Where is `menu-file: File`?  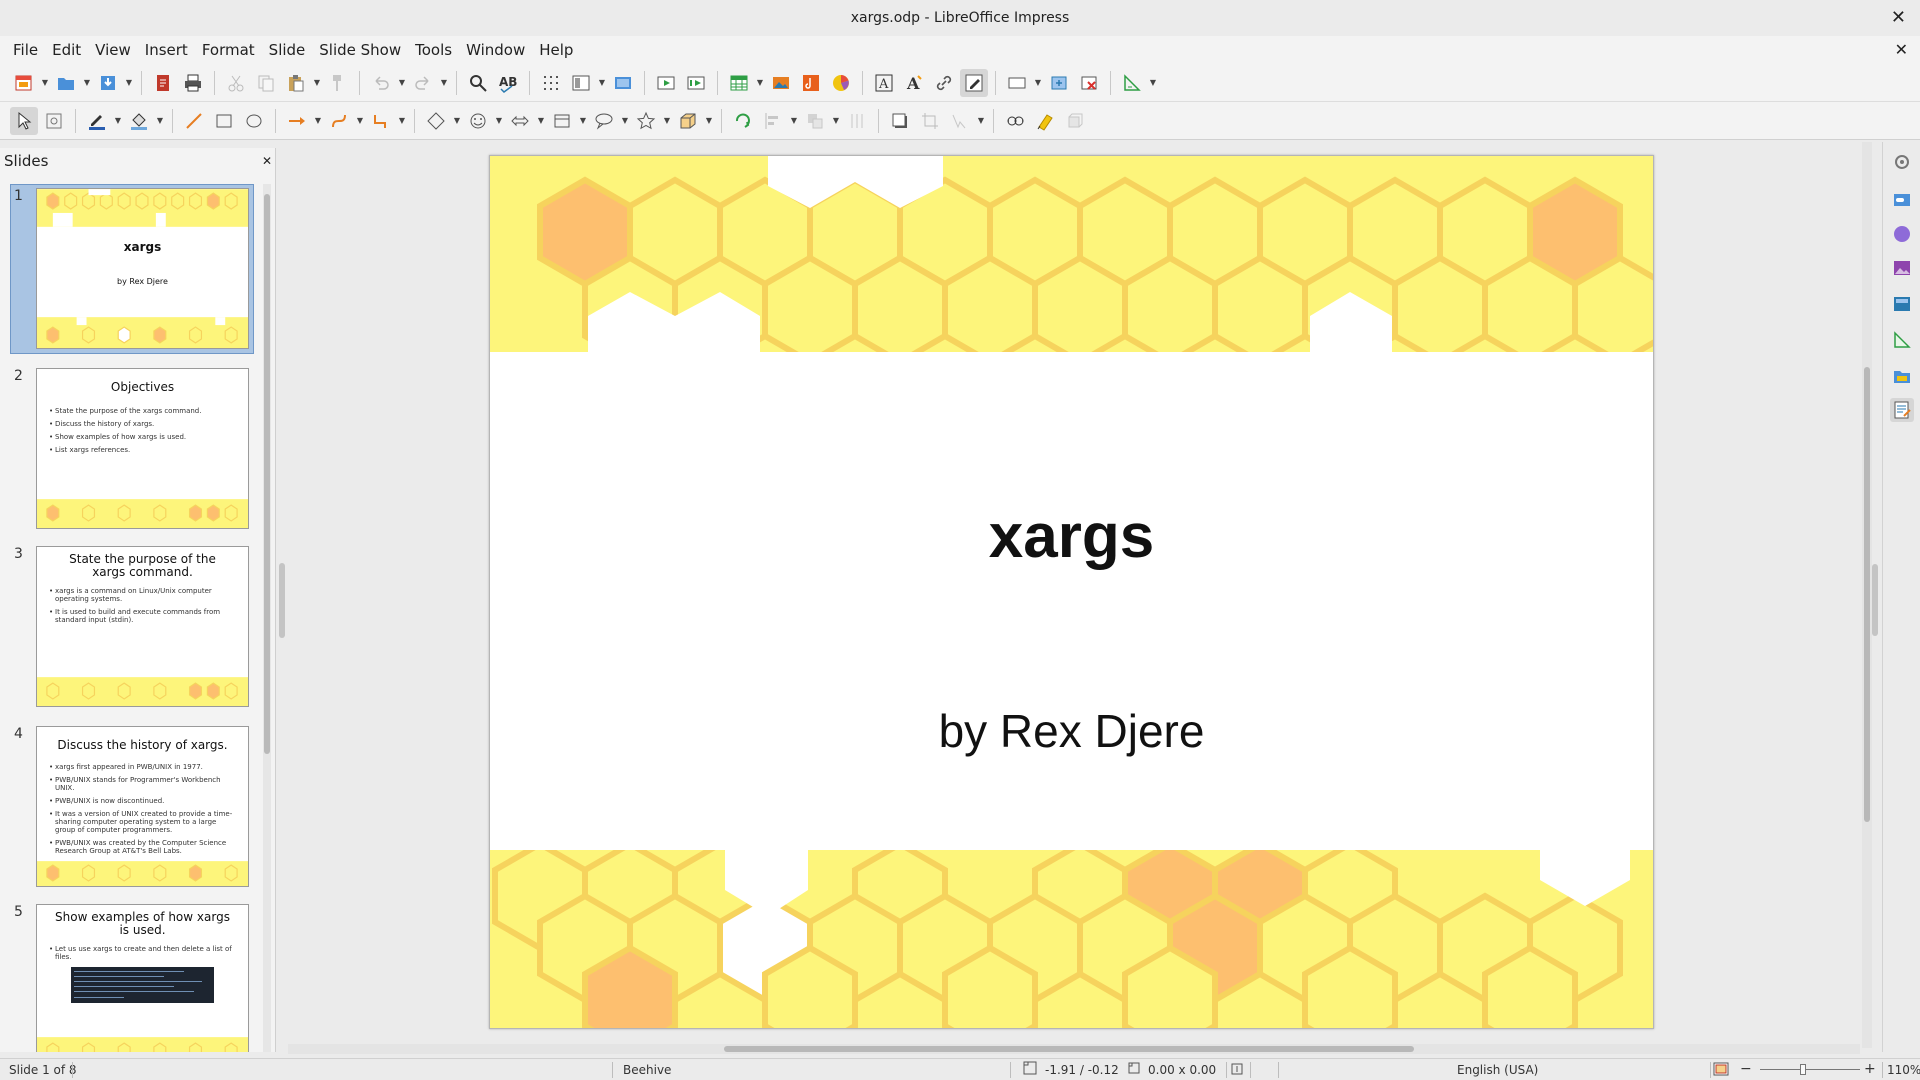
menu-file: File is located at coordinates (25, 50).